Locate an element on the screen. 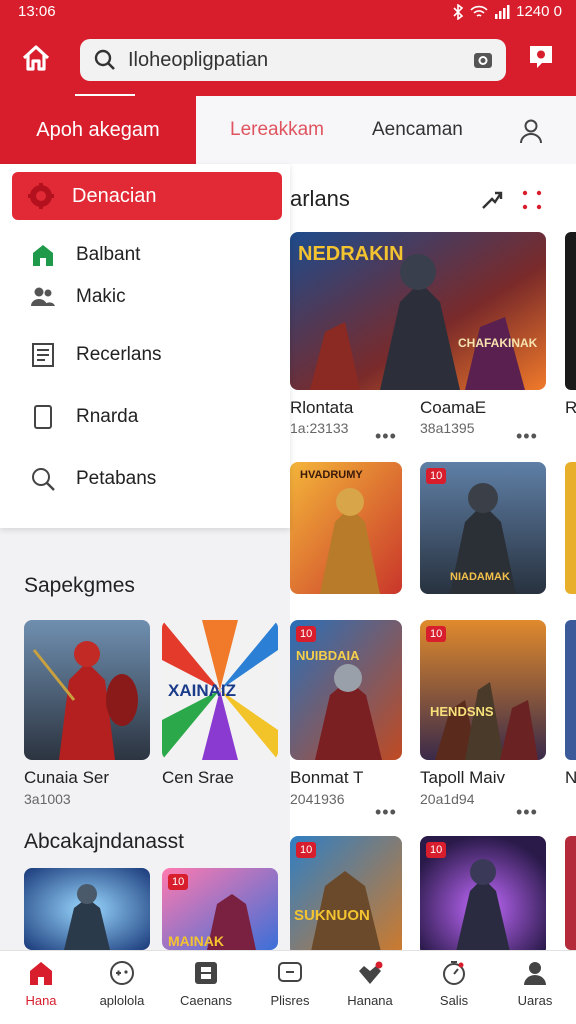  bluetooth-icon is located at coordinates (458, 11).